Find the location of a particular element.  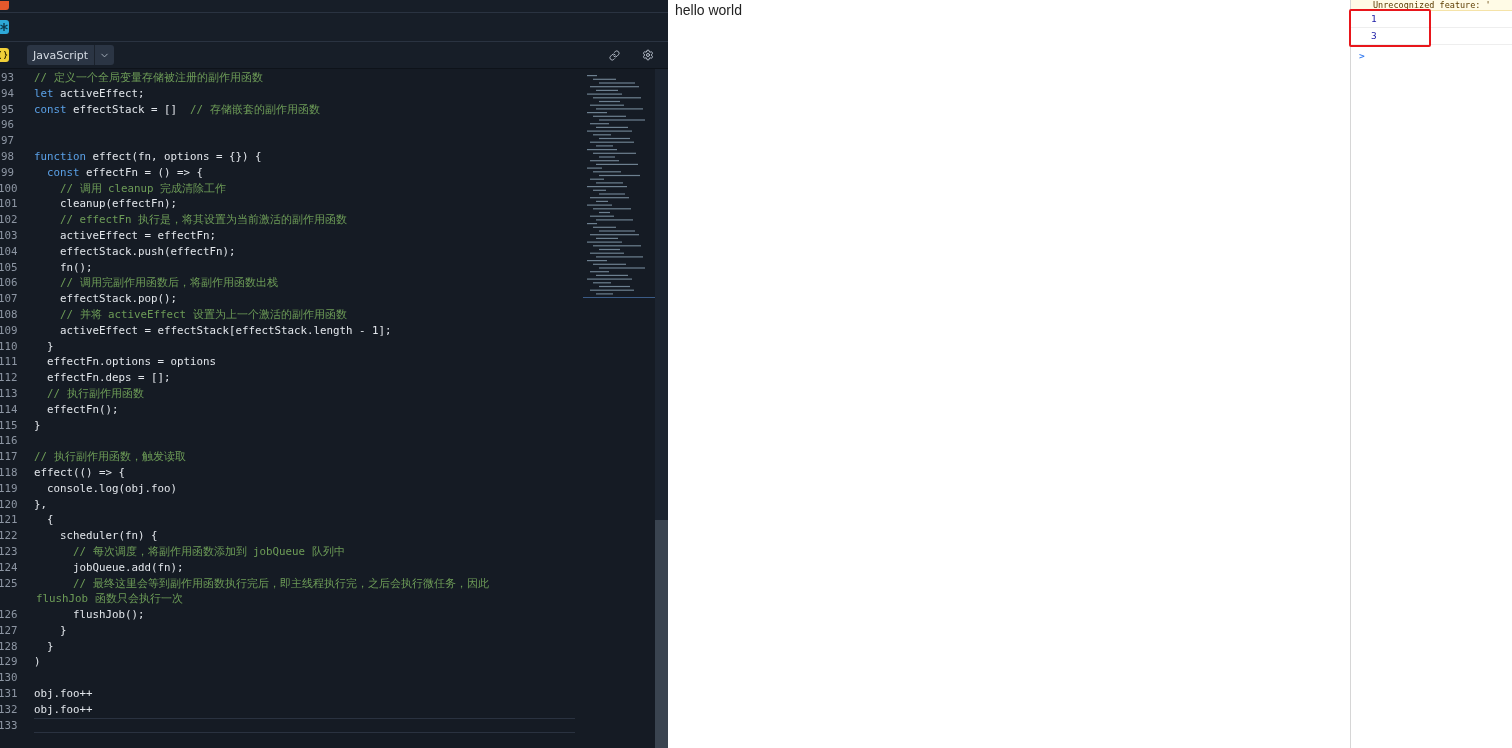

code-line: effectFn(); is located at coordinates (83, 409).